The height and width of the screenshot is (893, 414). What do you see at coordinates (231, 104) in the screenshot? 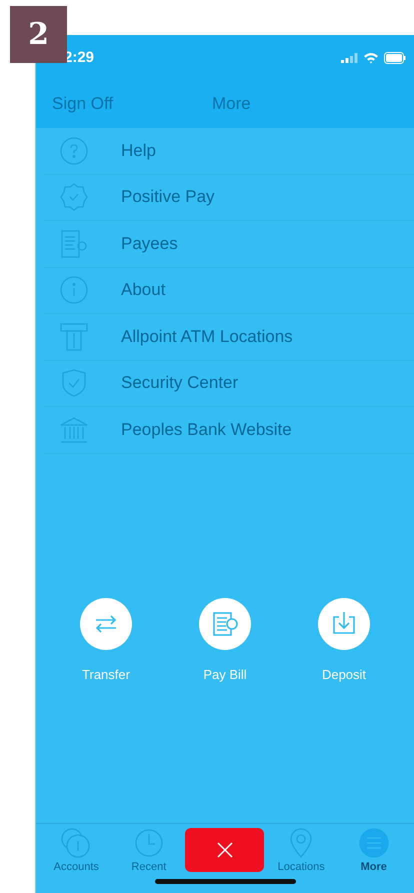
I see `screen-title: More` at bounding box center [231, 104].